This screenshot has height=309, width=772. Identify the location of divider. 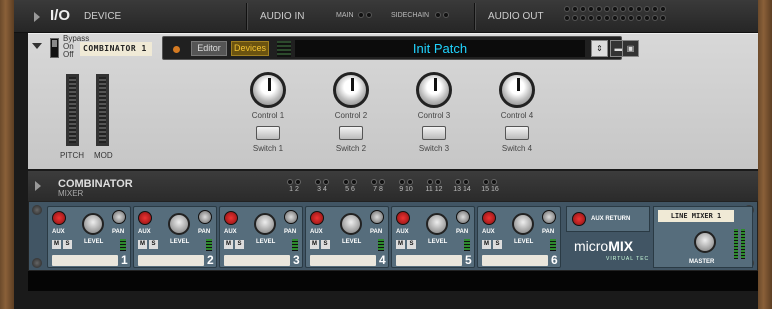
(475, 16).